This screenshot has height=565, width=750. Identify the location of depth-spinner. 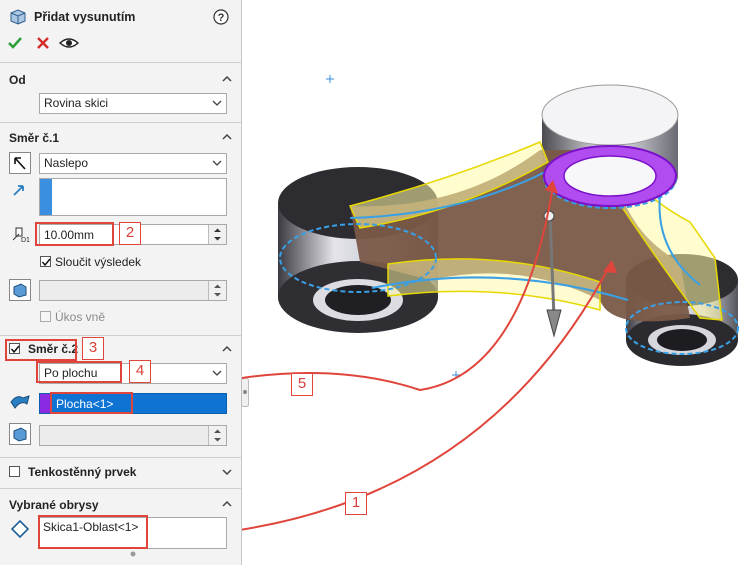
(217, 234).